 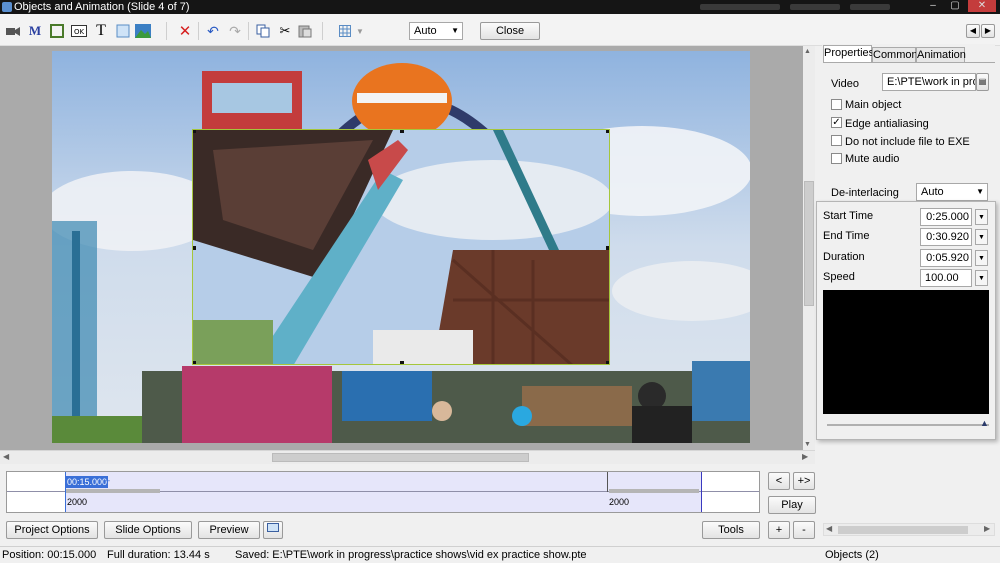 What do you see at coordinates (263, 31) in the screenshot?
I see `copy-icon` at bounding box center [263, 31].